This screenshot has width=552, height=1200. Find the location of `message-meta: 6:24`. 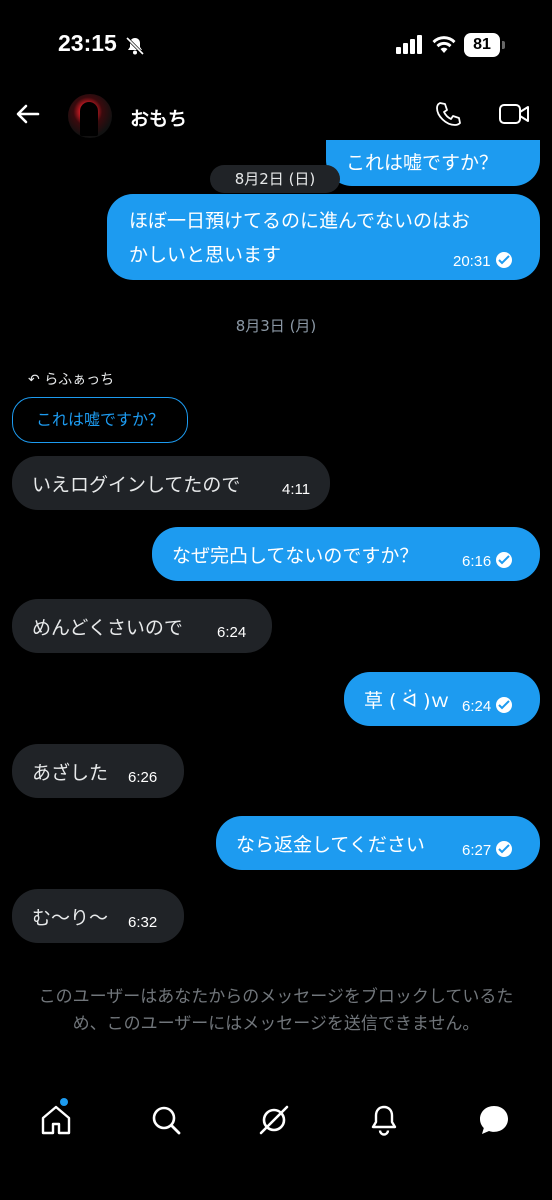

message-meta: 6:24 is located at coordinates (487, 706).